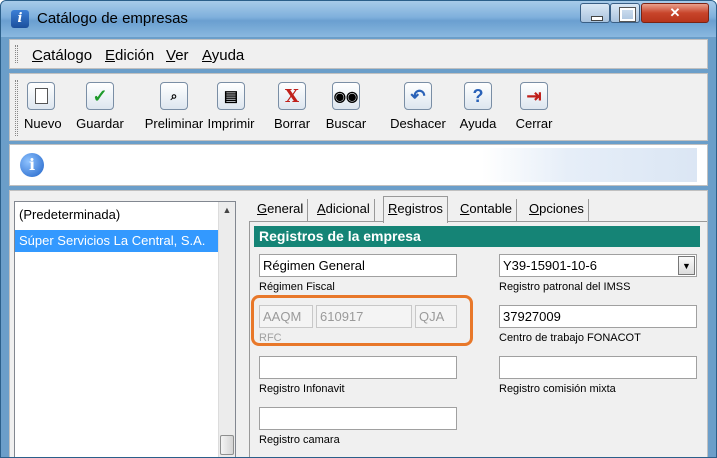 The width and height of the screenshot is (717, 458). I want to click on scroll-thumb, so click(227, 445).